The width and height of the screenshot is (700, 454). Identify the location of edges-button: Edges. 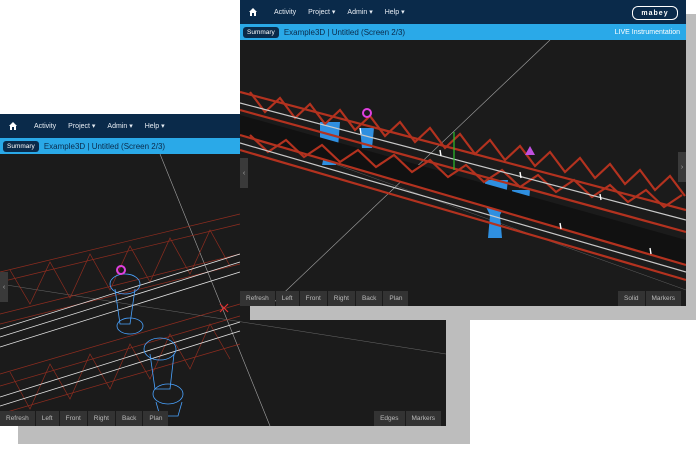
(389, 418).